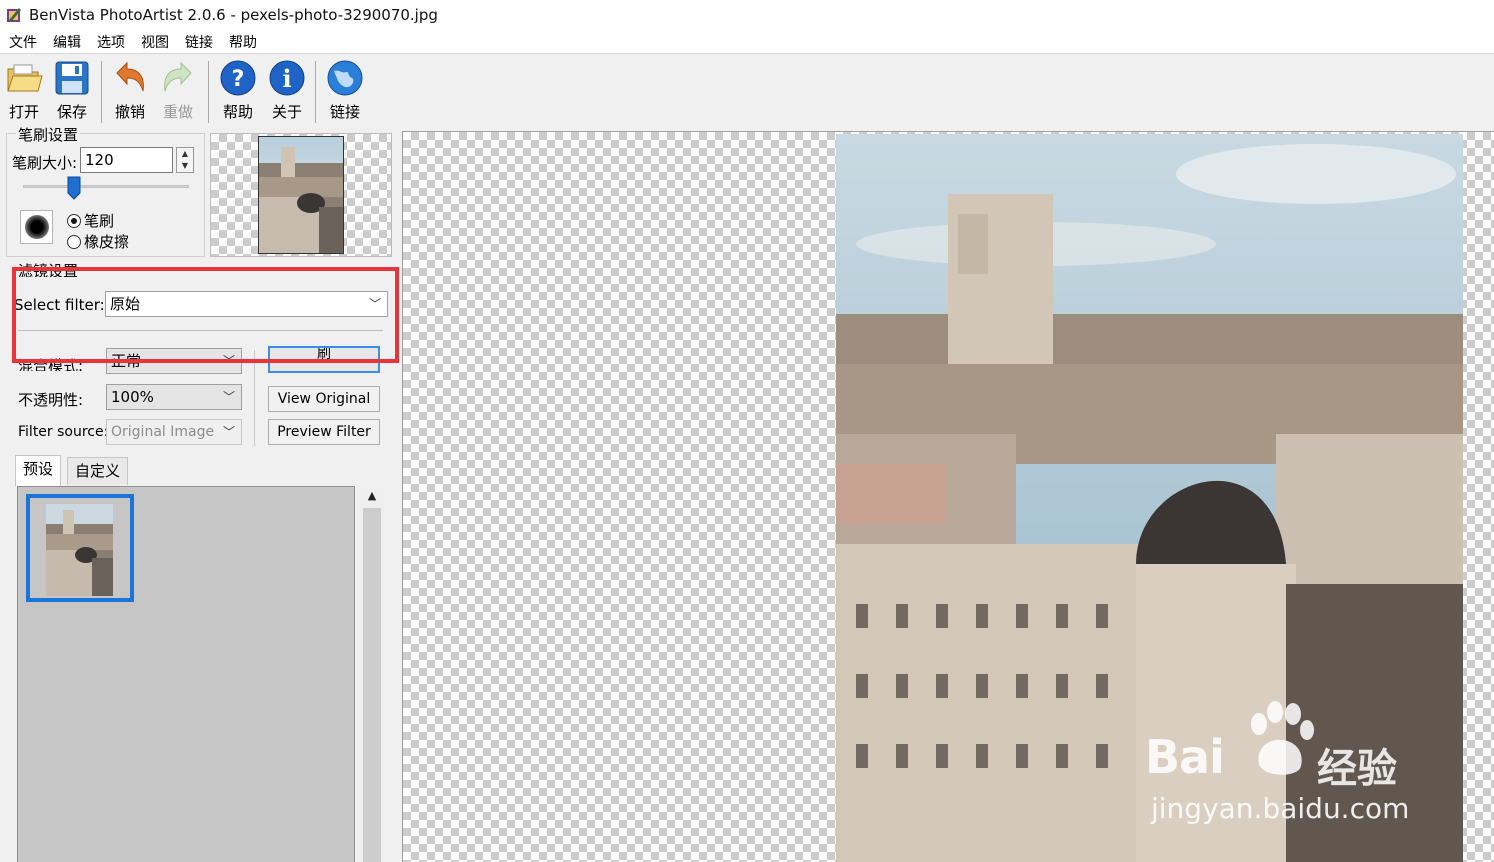  I want to click on scrollbar-thumb, so click(372, 685).